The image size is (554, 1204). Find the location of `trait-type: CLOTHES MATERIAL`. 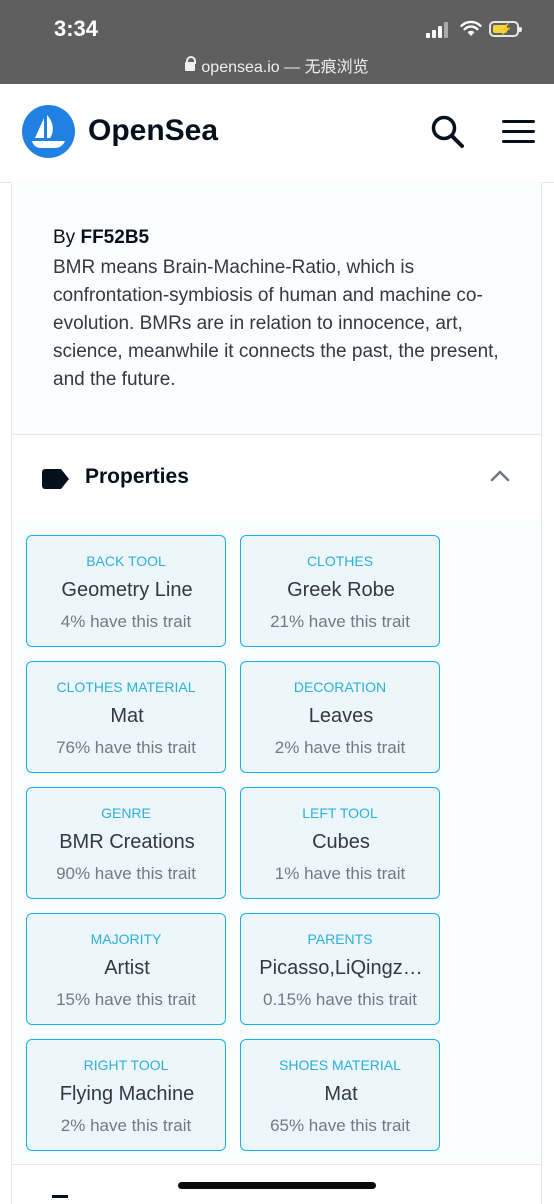

trait-type: CLOTHES MATERIAL is located at coordinates (126, 687).